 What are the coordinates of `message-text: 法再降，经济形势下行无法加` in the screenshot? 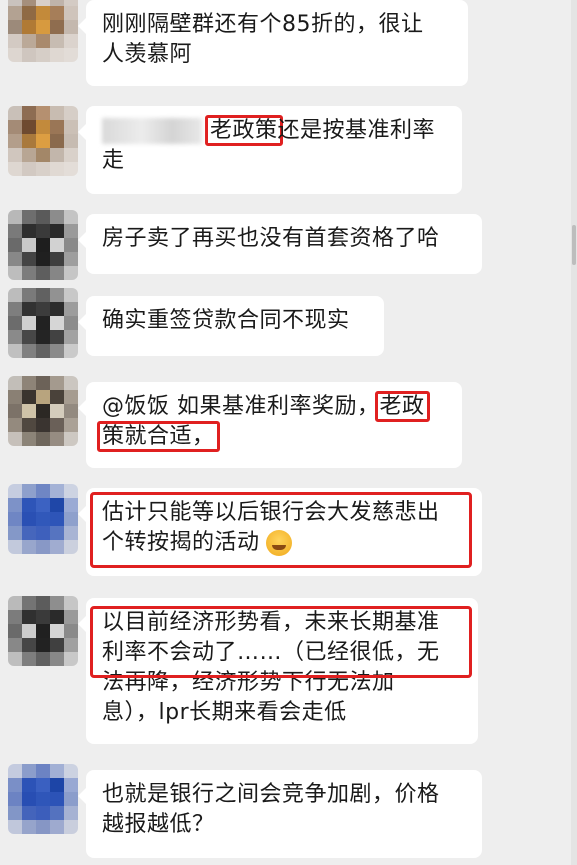 It's located at (248, 682).